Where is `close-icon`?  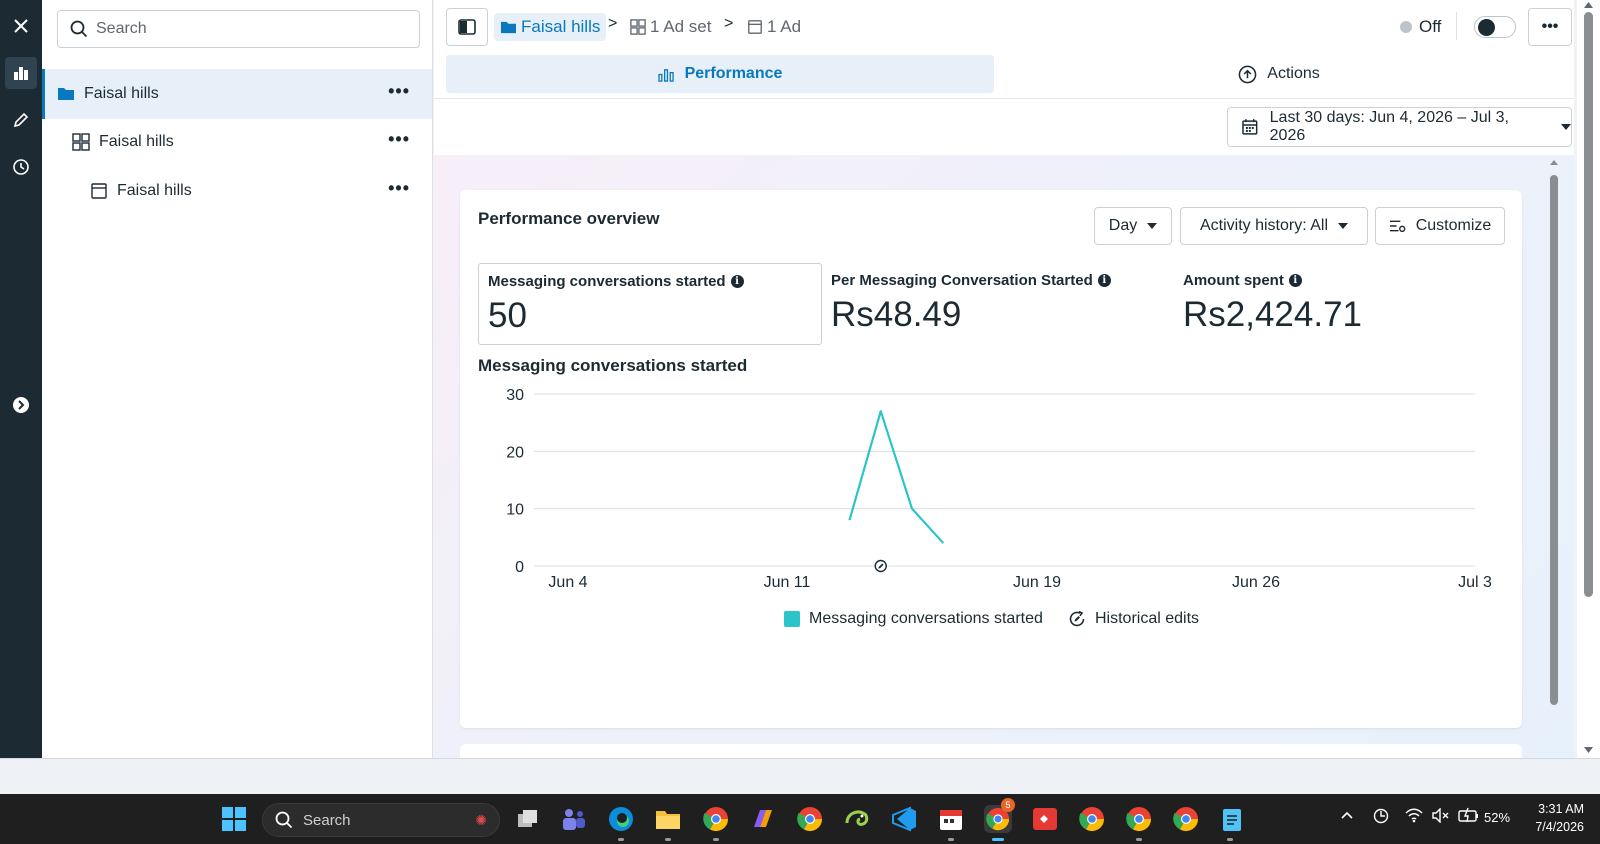 close-icon is located at coordinates (21, 26).